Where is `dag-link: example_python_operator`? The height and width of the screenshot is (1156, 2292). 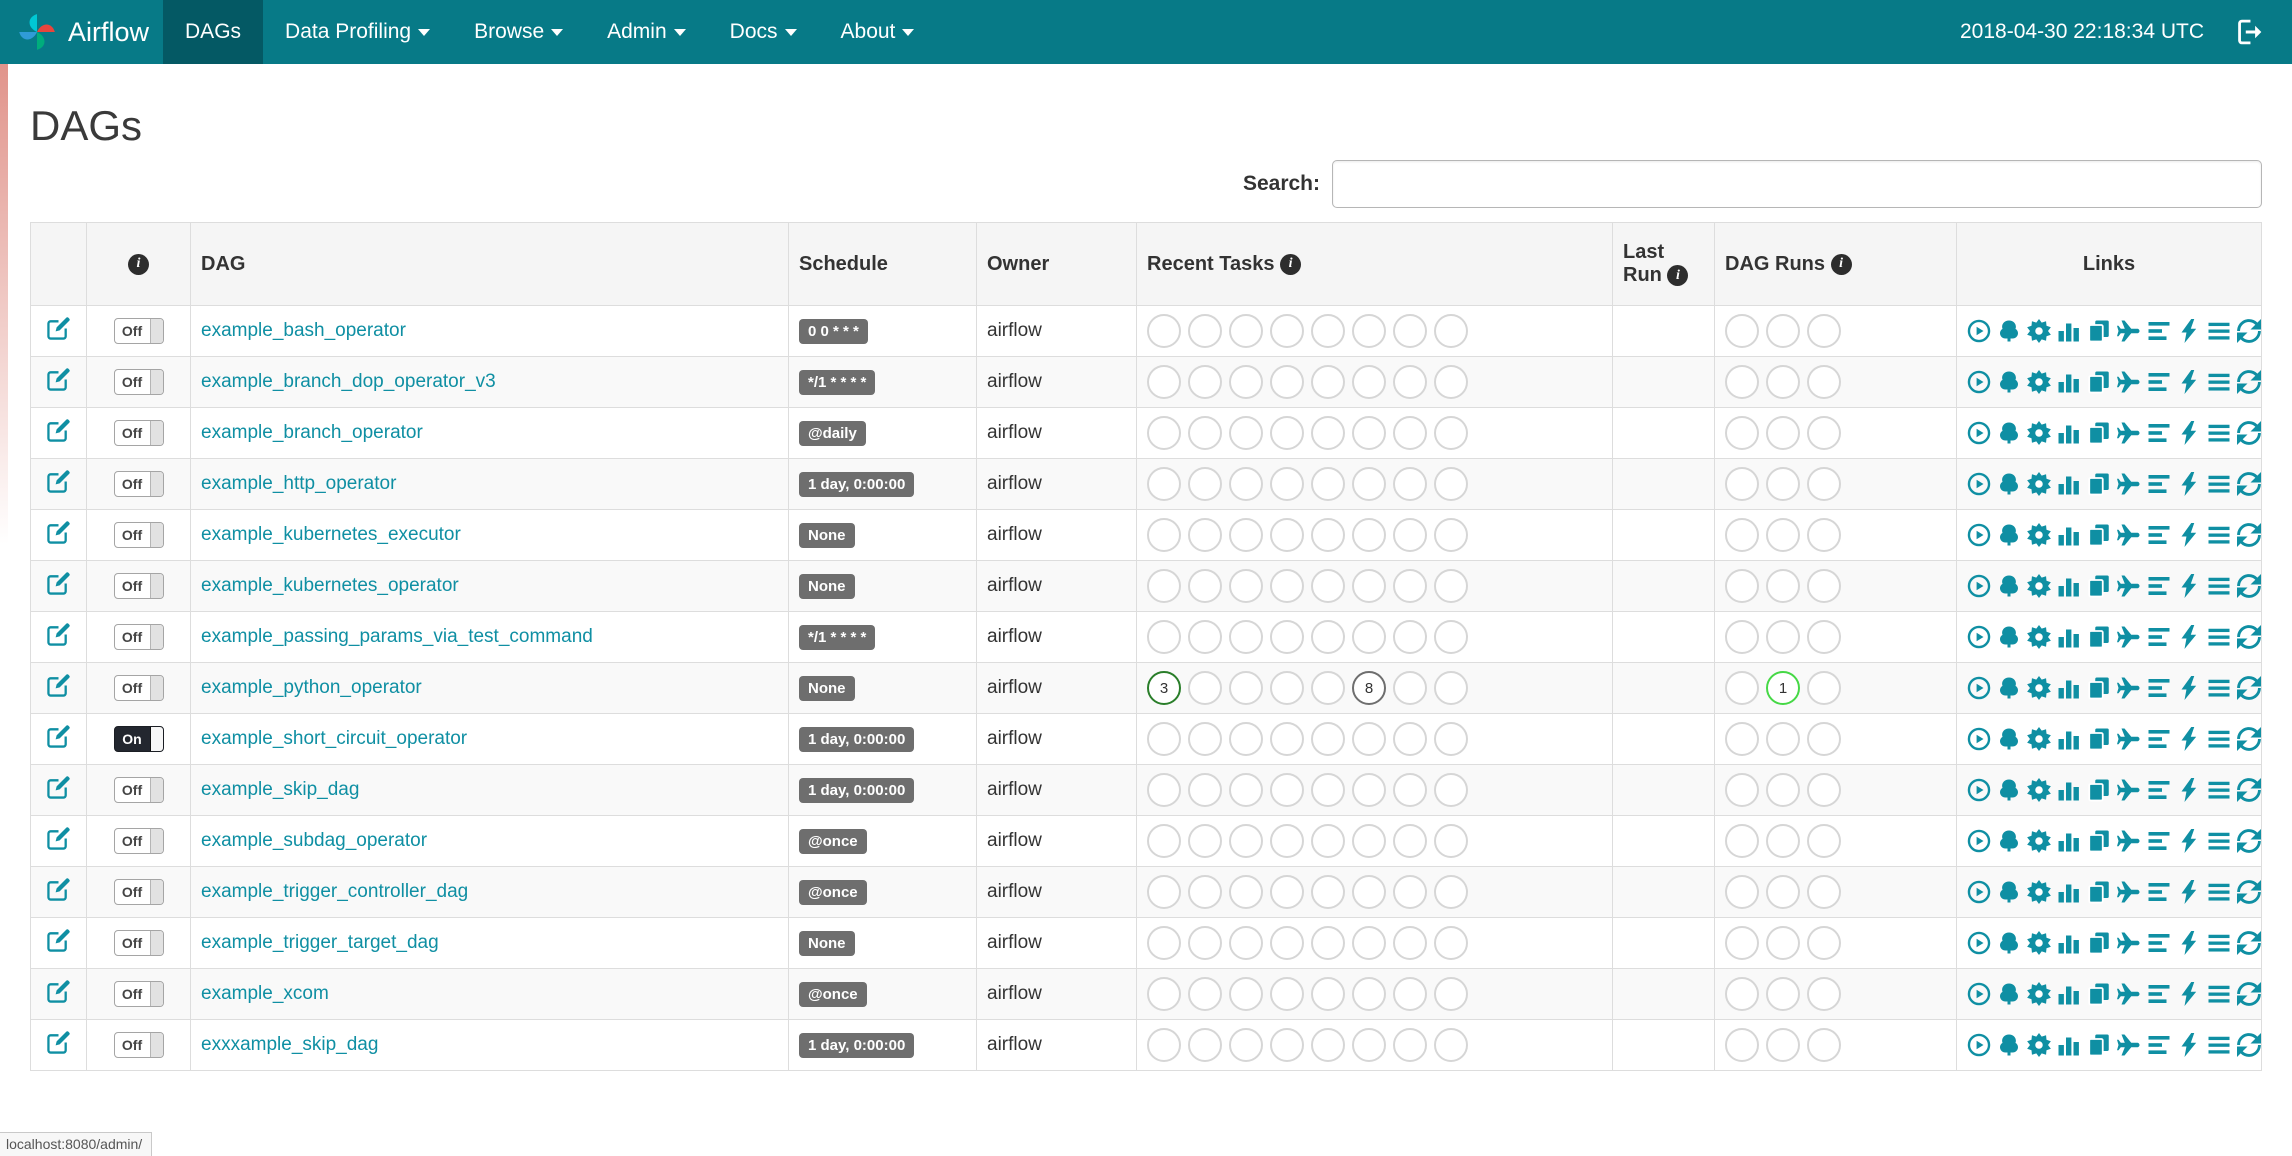 dag-link: example_python_operator is located at coordinates (311, 687).